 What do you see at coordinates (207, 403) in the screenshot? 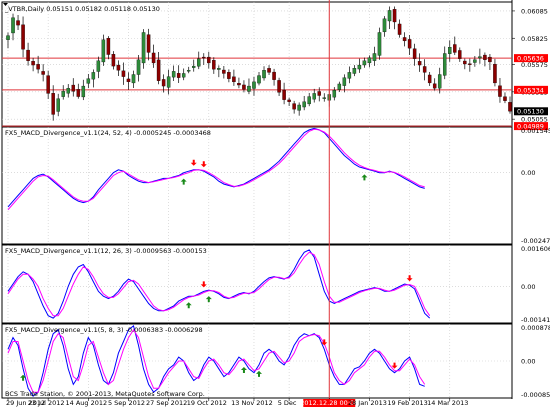
I see `date-tick-label: 19 Oct 2012` at bounding box center [207, 403].